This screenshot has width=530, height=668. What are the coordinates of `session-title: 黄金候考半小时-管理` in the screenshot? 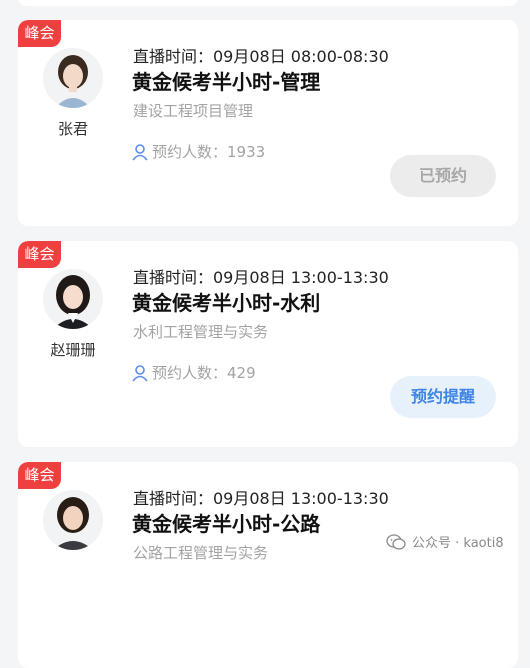 It's located at (226, 80).